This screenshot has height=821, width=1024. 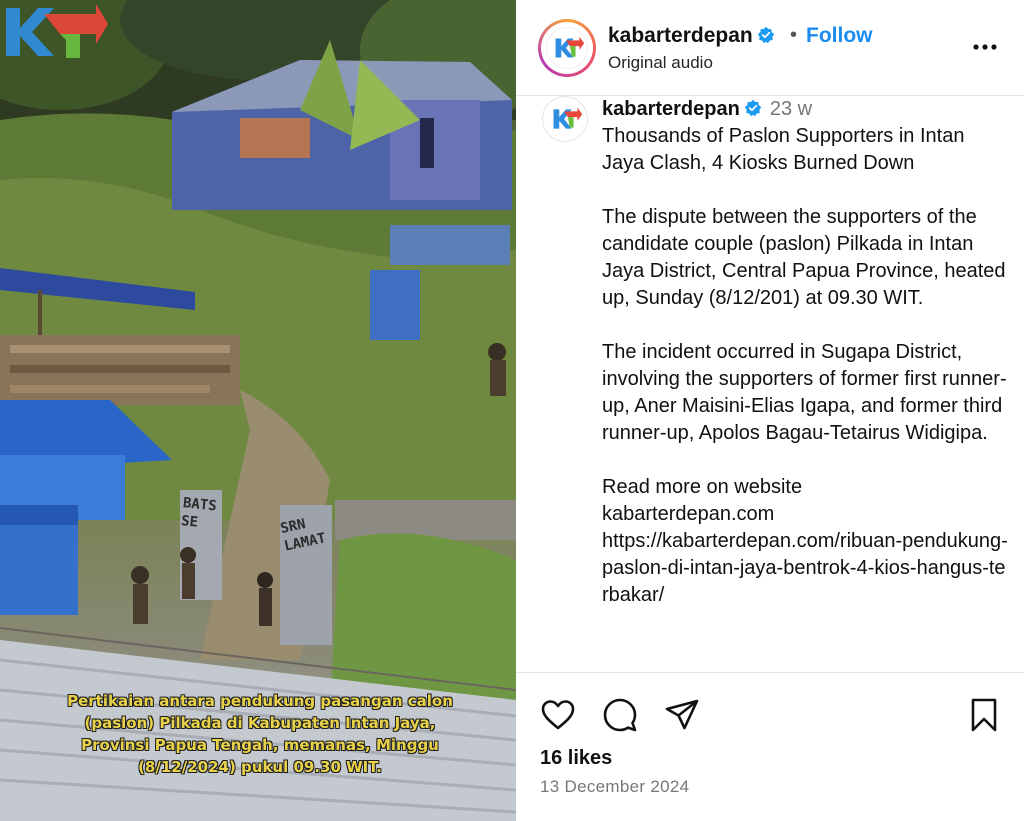 I want to click on comment-icon, so click(x=620, y=715).